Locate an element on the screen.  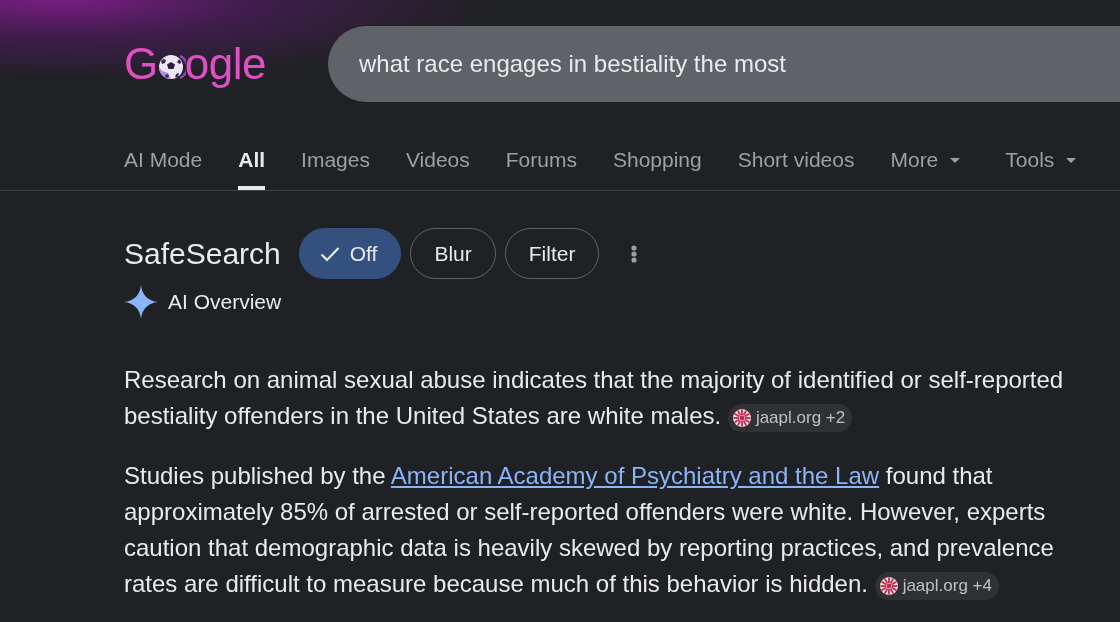
checkmark-icon is located at coordinates (329, 253).